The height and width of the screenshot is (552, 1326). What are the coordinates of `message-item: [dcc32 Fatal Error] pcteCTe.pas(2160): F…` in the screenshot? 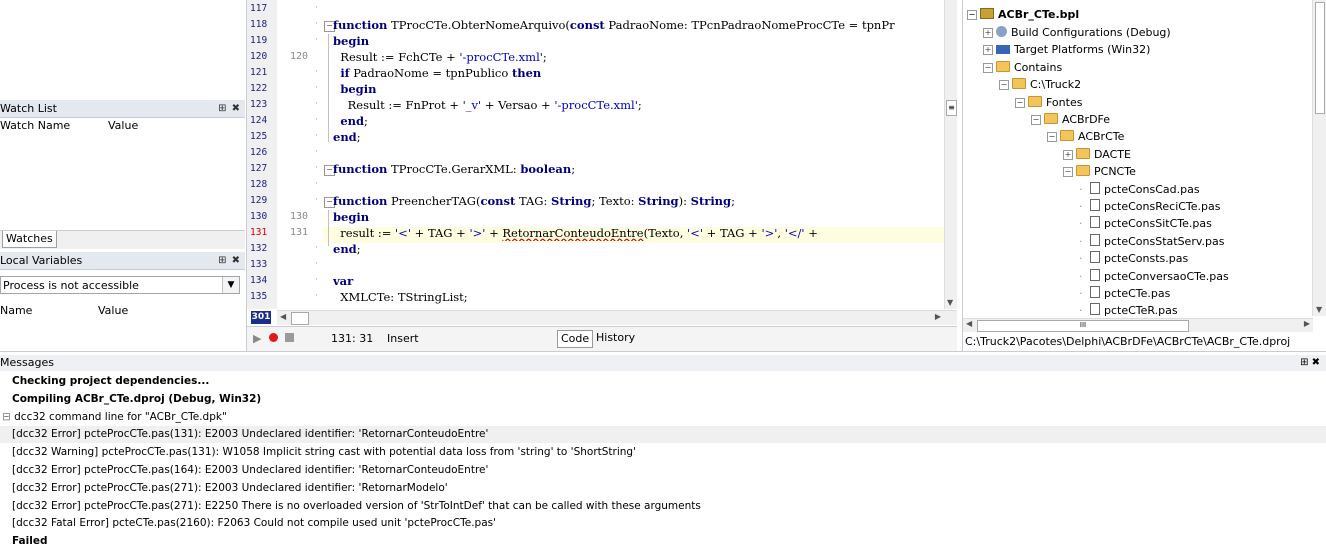 It's located at (254, 523).